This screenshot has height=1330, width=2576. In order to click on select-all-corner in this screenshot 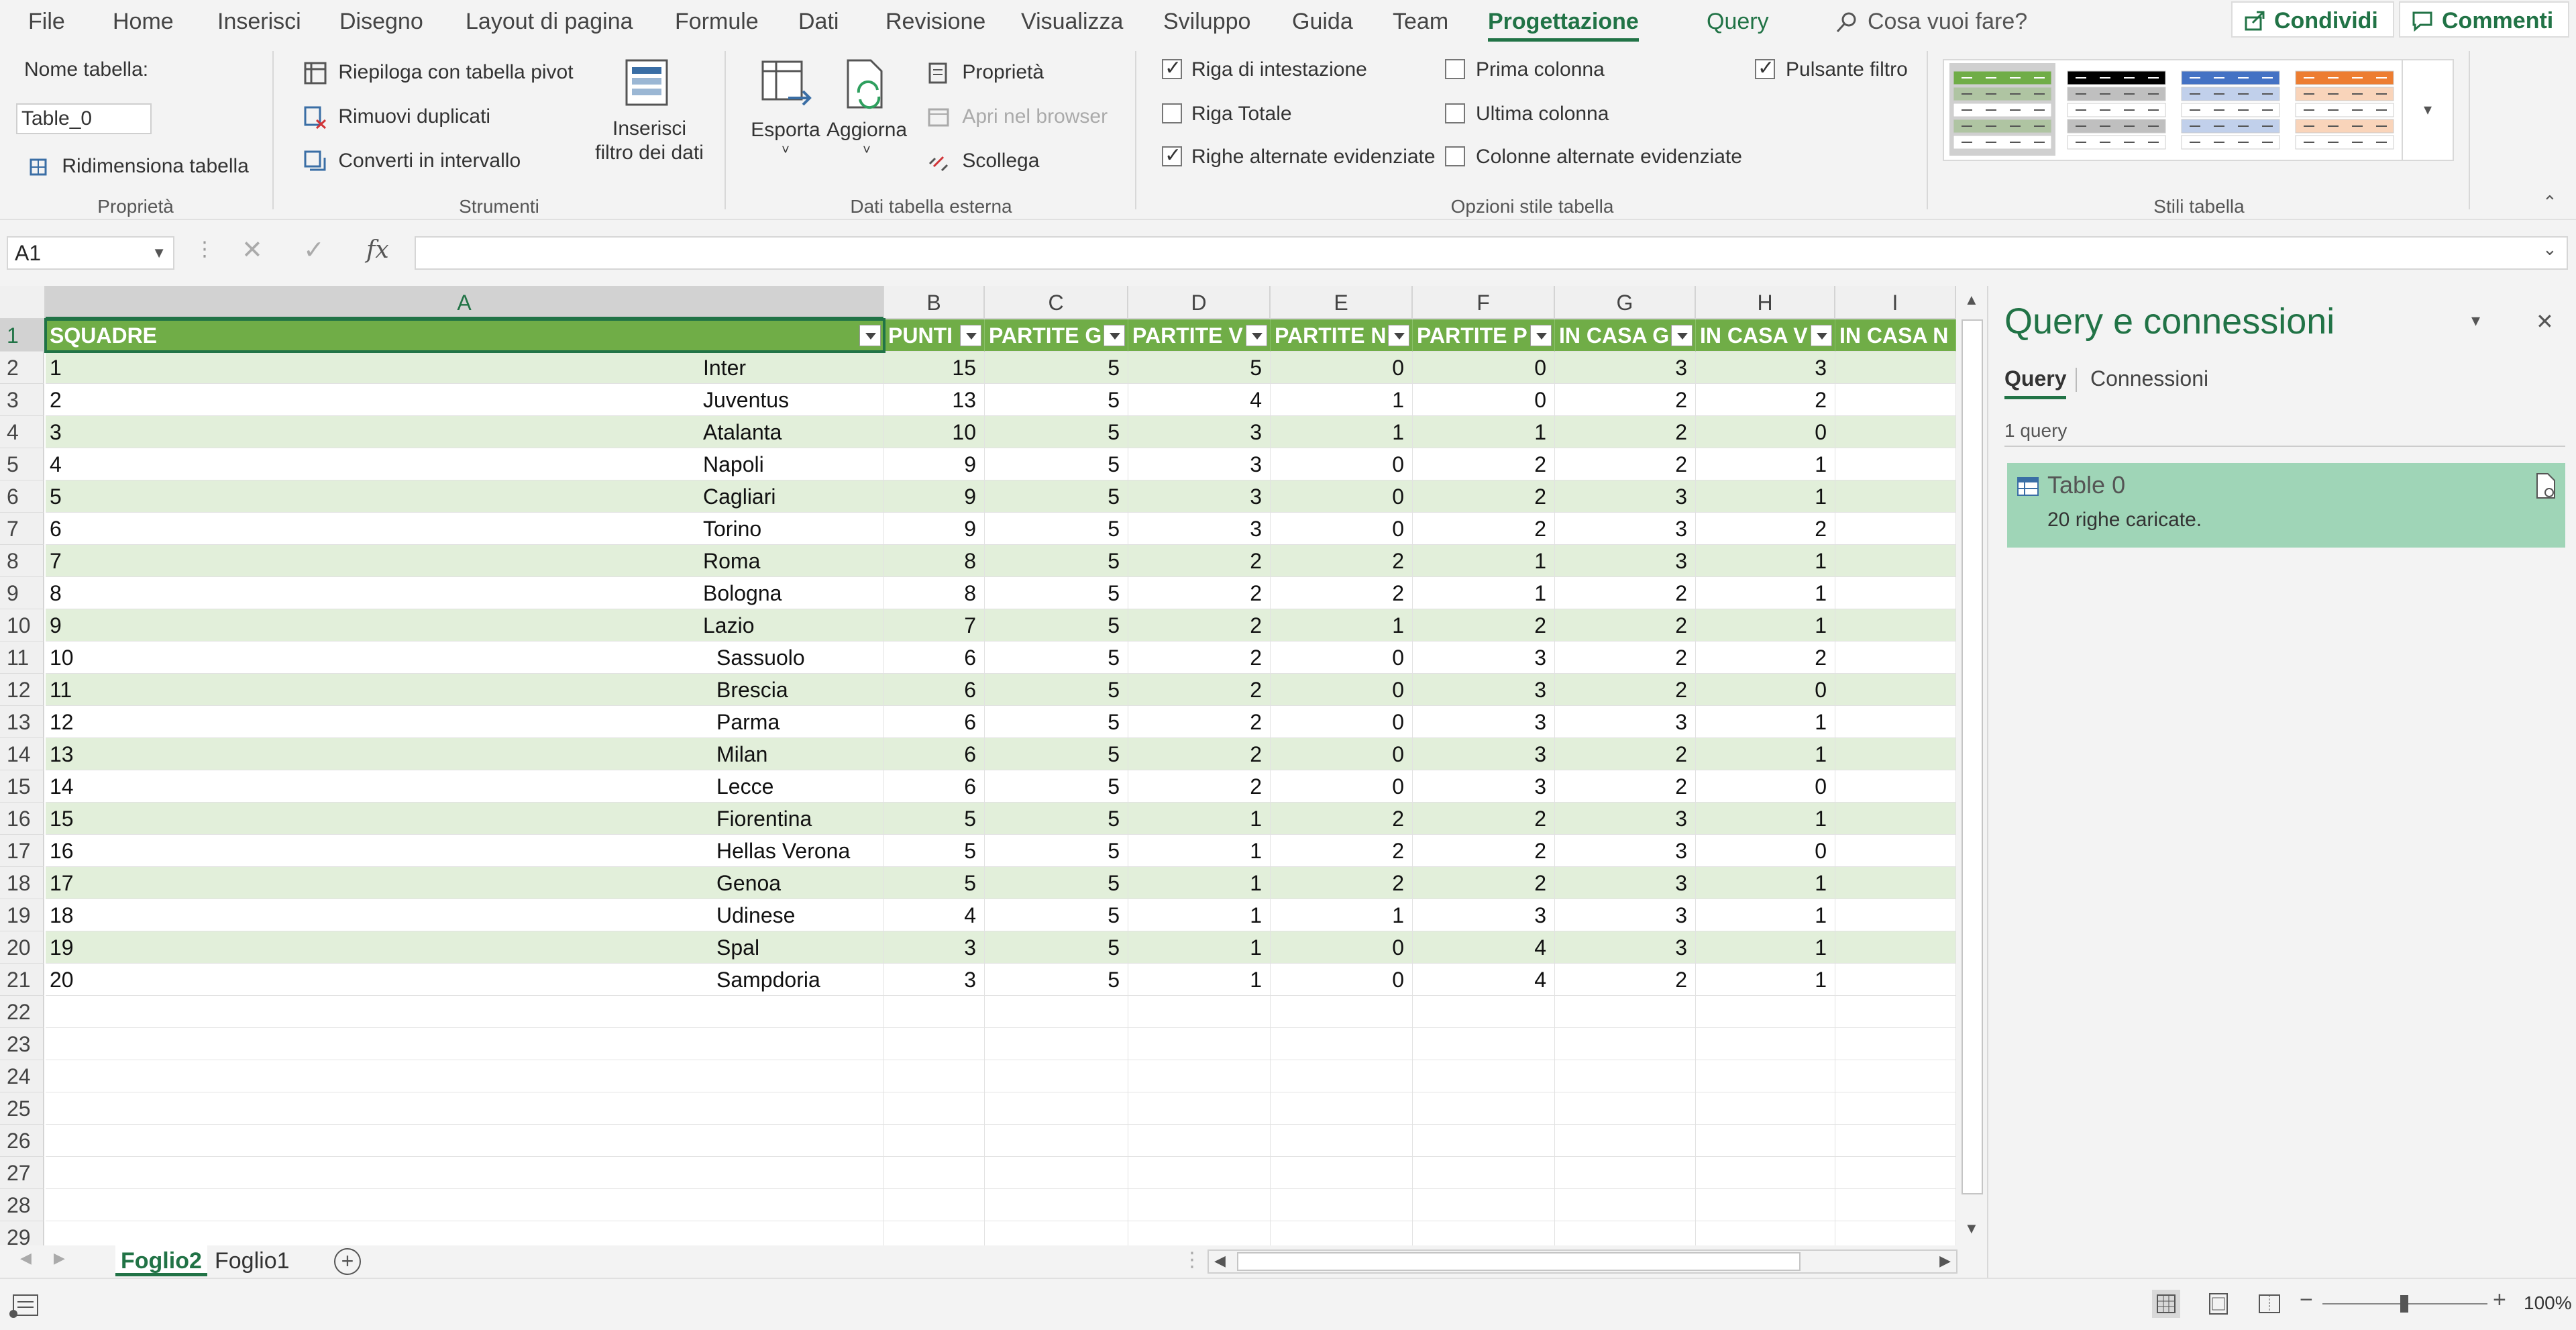, I will do `click(23, 302)`.